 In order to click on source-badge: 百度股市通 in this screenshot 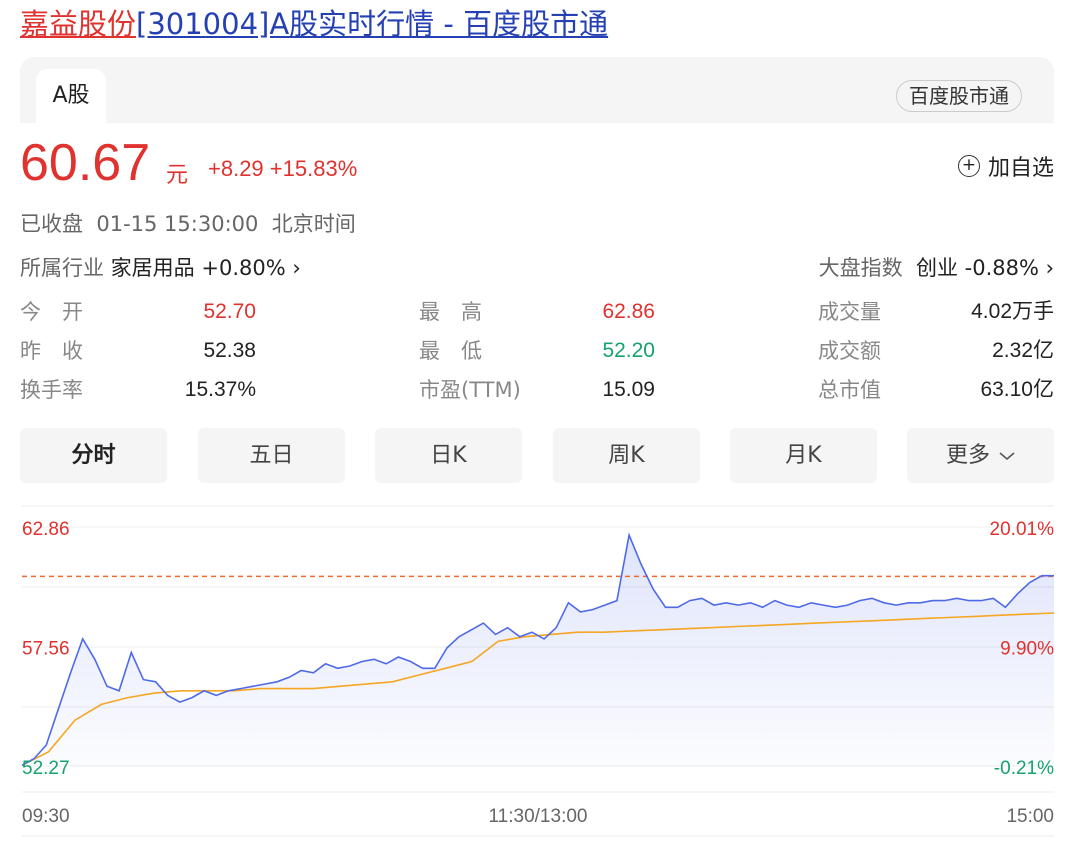, I will do `click(959, 96)`.